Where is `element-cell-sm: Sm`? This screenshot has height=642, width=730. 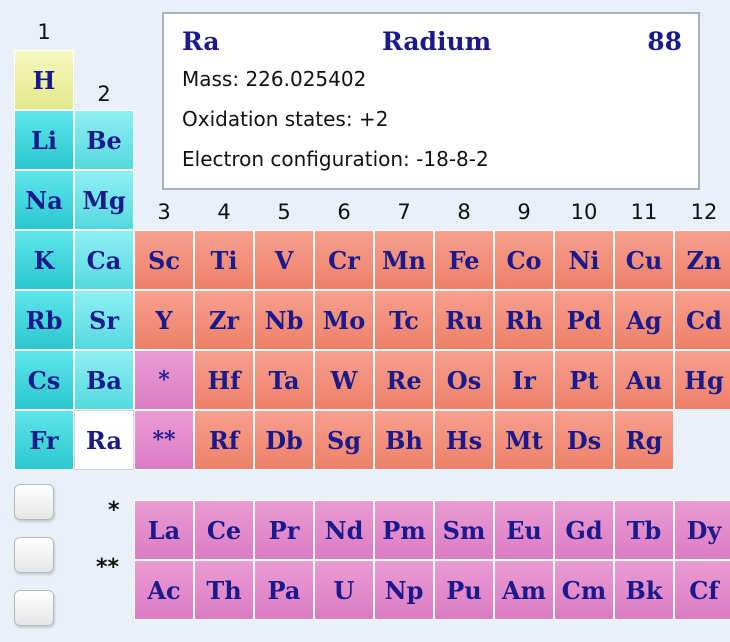 element-cell-sm: Sm is located at coordinates (464, 530).